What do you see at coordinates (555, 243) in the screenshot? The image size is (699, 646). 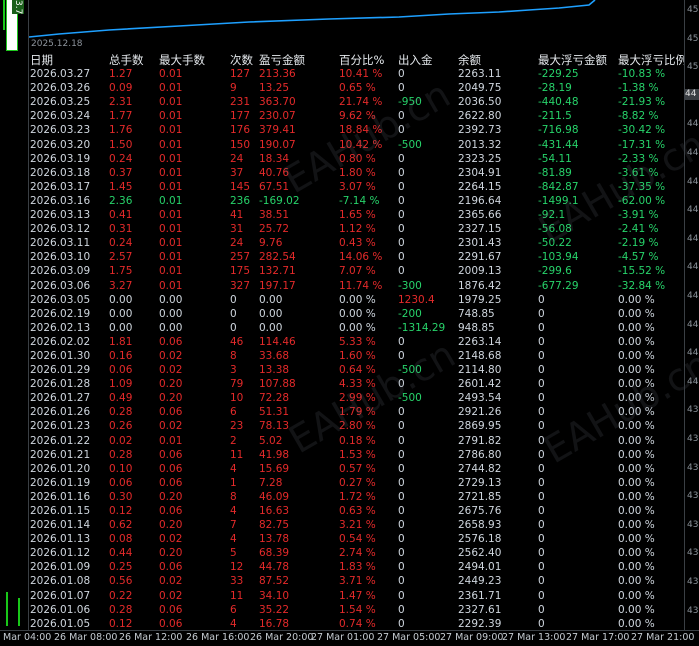 I see `row-max-float-loss: -50.22` at bounding box center [555, 243].